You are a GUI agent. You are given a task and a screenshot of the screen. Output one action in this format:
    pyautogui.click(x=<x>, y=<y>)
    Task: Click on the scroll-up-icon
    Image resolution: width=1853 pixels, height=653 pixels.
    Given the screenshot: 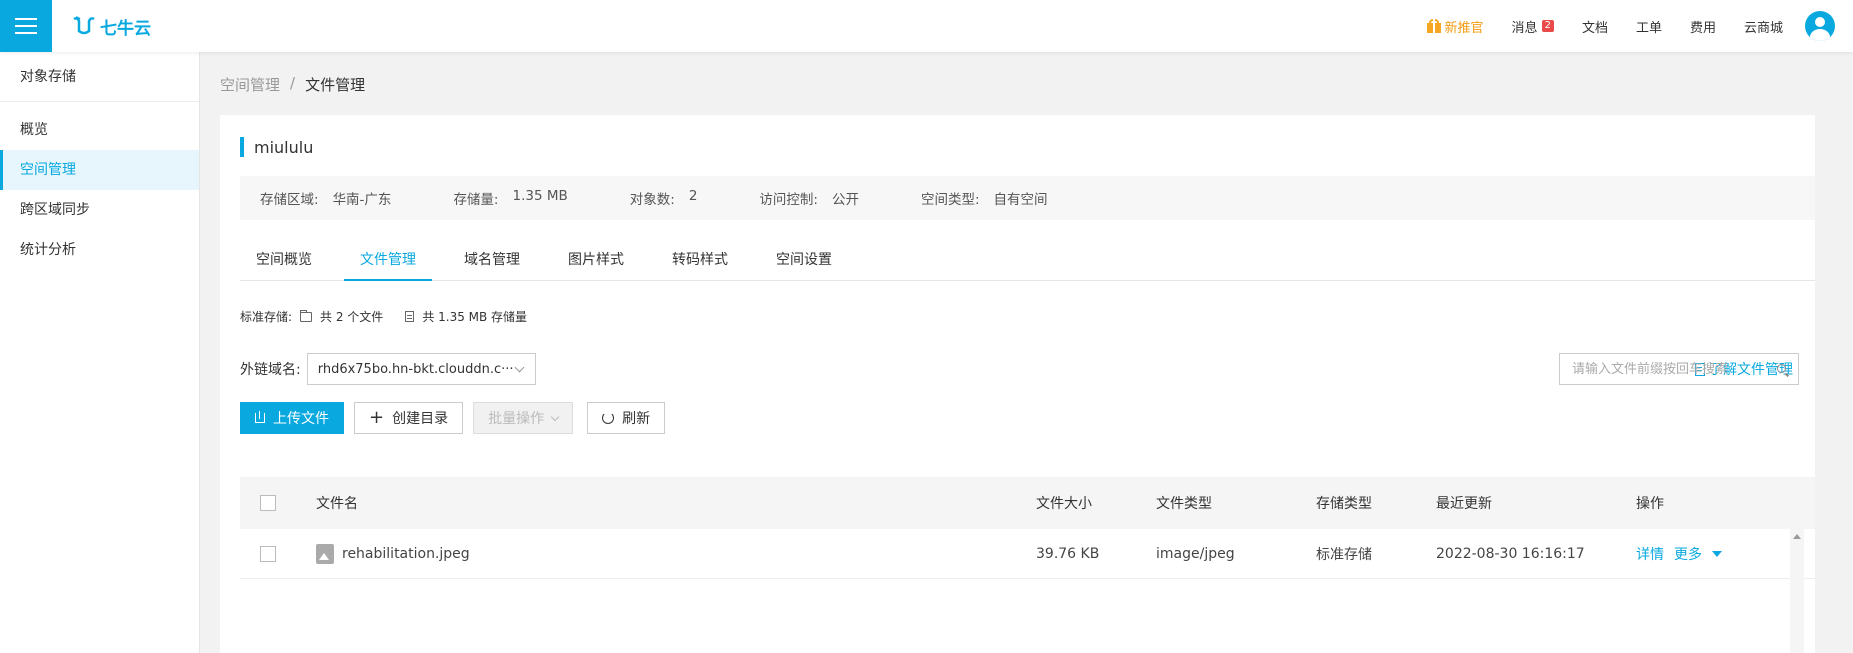 What is the action you would take?
    pyautogui.click(x=1797, y=536)
    